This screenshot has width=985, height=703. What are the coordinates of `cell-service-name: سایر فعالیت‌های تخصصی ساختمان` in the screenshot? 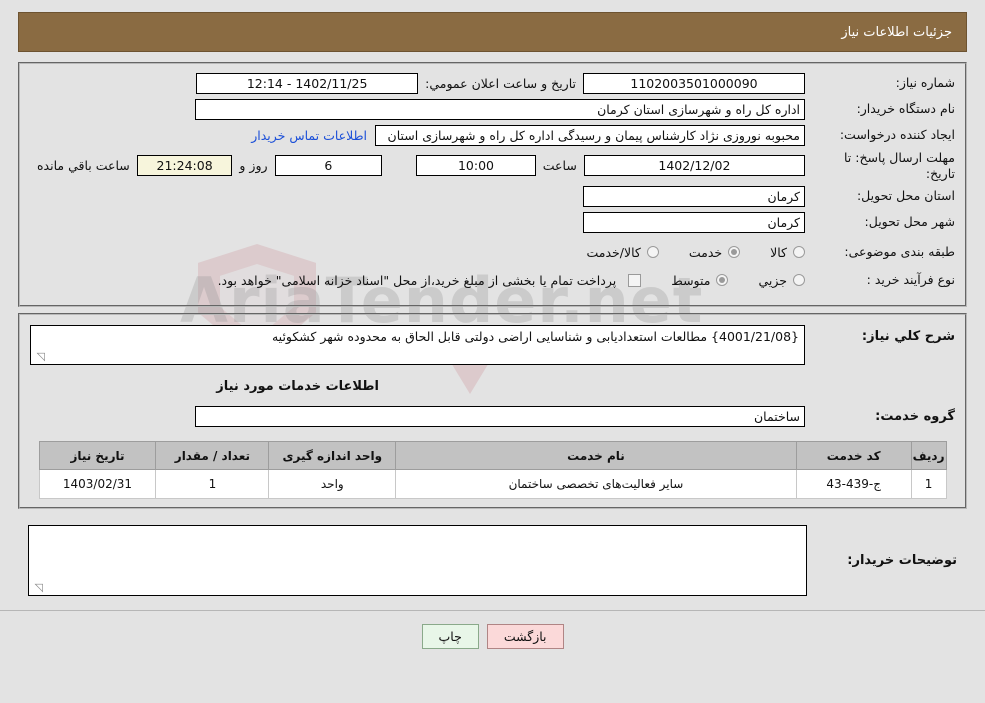 It's located at (596, 484).